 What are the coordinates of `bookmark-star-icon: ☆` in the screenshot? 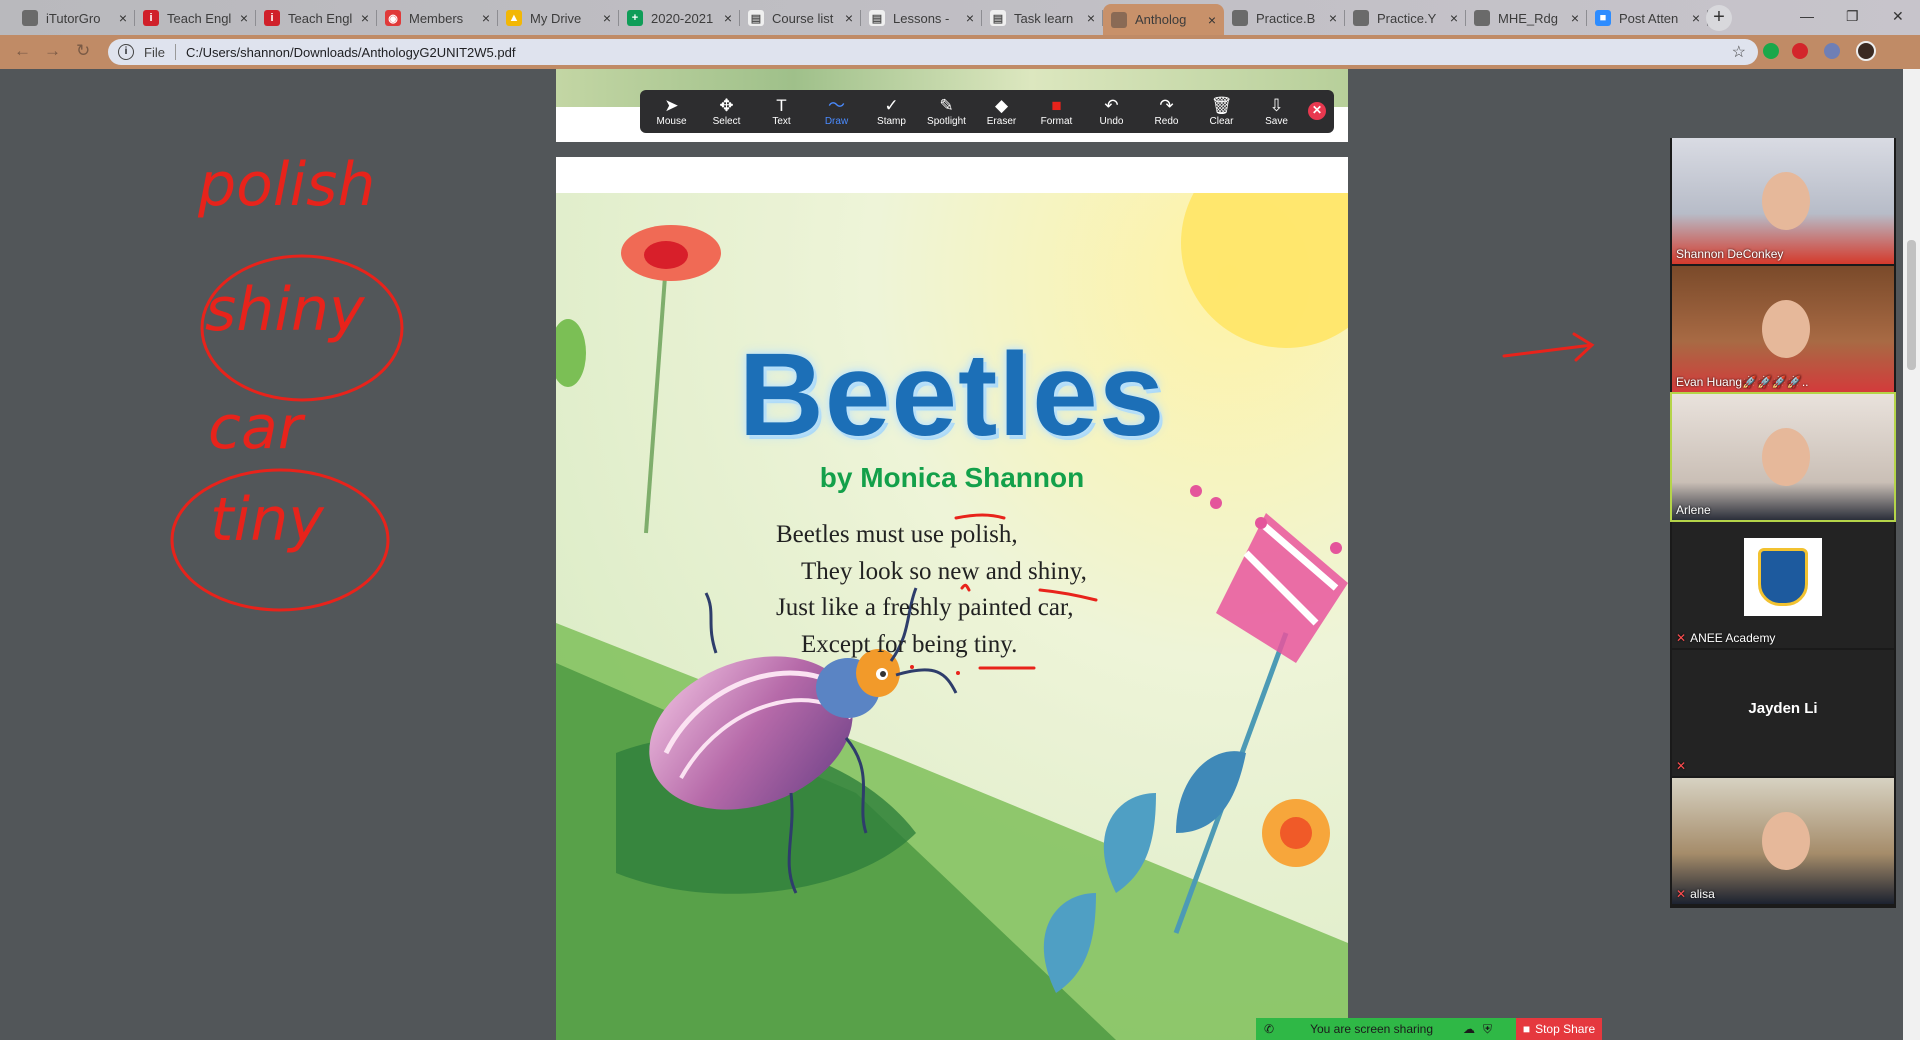 It's located at (1739, 52).